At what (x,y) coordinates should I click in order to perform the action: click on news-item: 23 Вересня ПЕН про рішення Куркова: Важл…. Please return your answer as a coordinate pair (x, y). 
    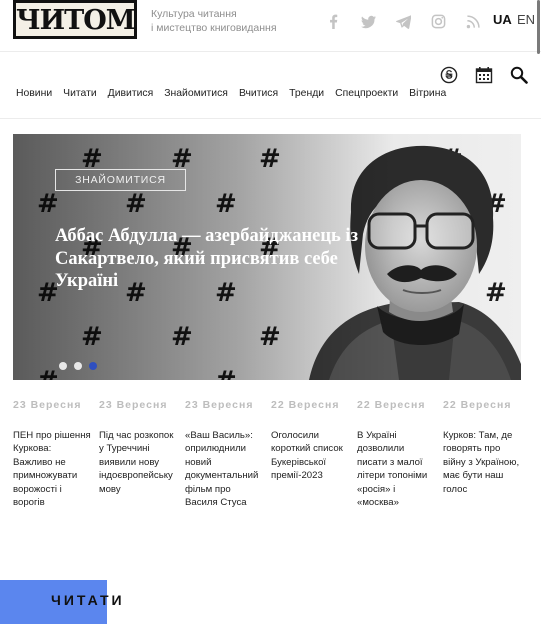
    Looking at the image, I should click on (56, 454).